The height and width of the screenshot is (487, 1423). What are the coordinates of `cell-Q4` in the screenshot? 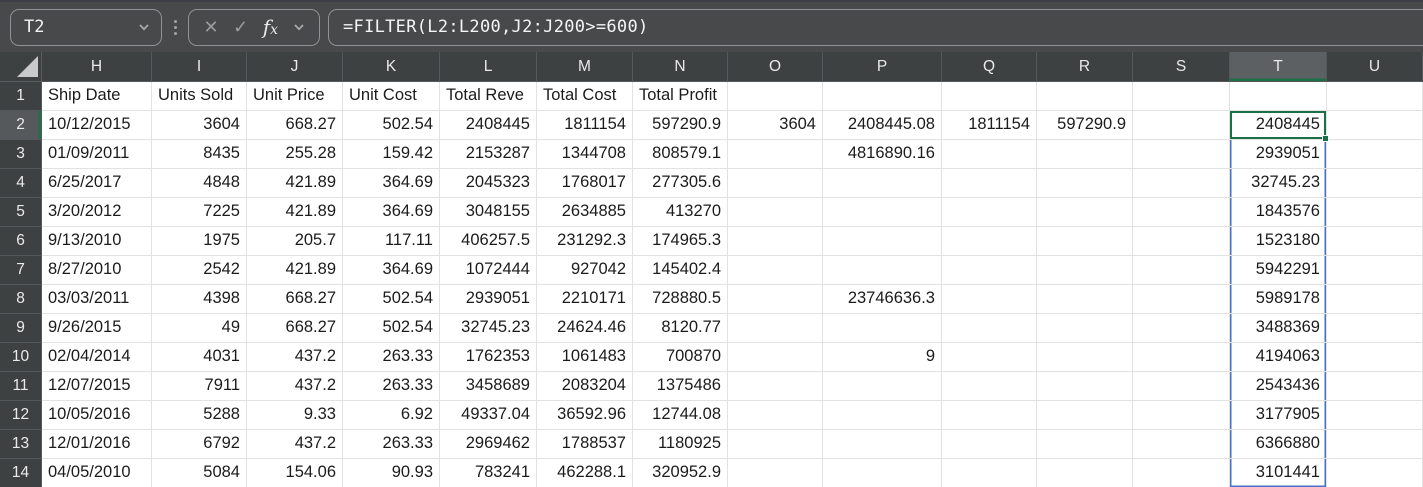 It's located at (989, 183).